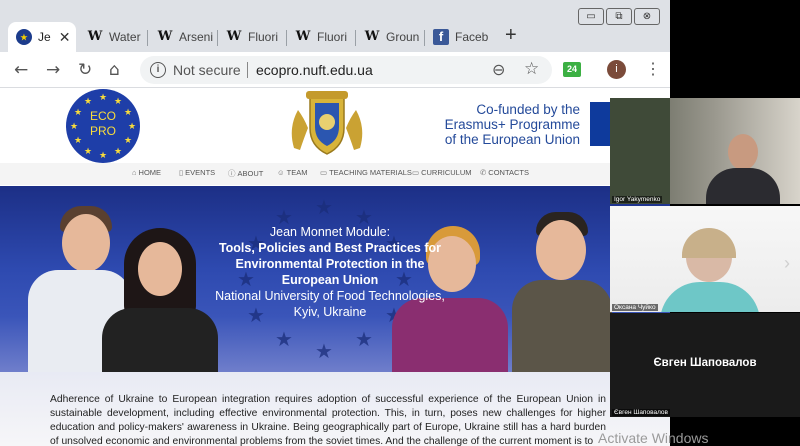 The image size is (800, 446). What do you see at coordinates (102, 131) in the screenshot?
I see `logo-text: PRO` at bounding box center [102, 131].